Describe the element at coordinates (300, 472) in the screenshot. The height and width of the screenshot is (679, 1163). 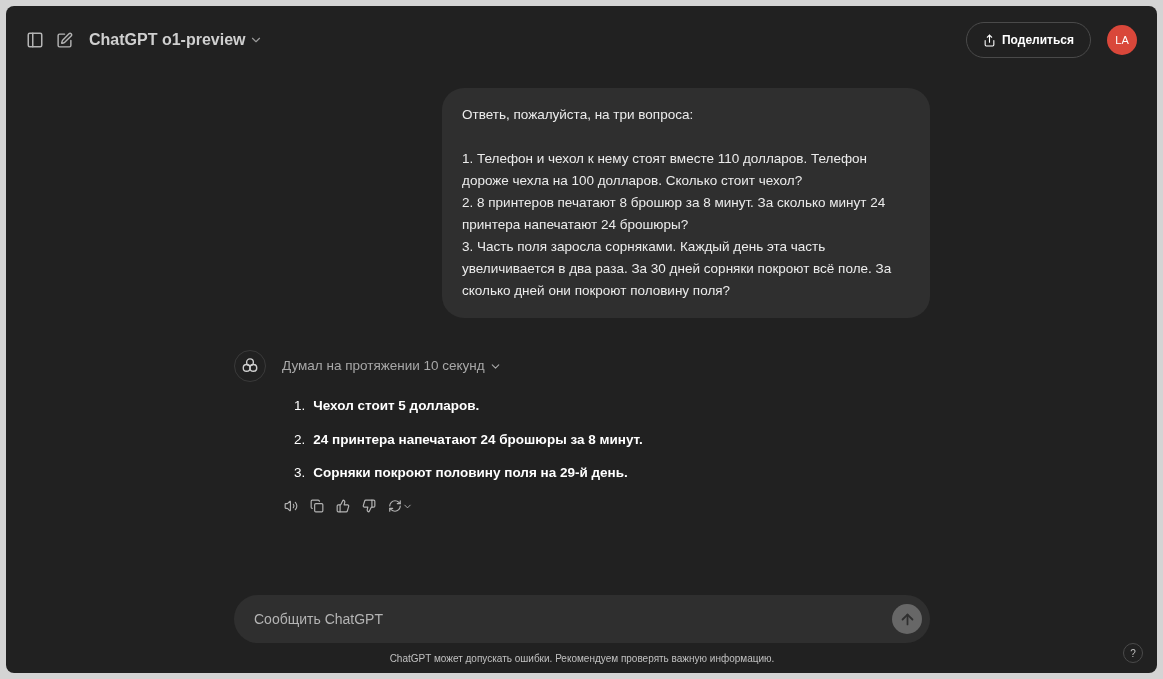
I see `list-number: 3.` at that location.